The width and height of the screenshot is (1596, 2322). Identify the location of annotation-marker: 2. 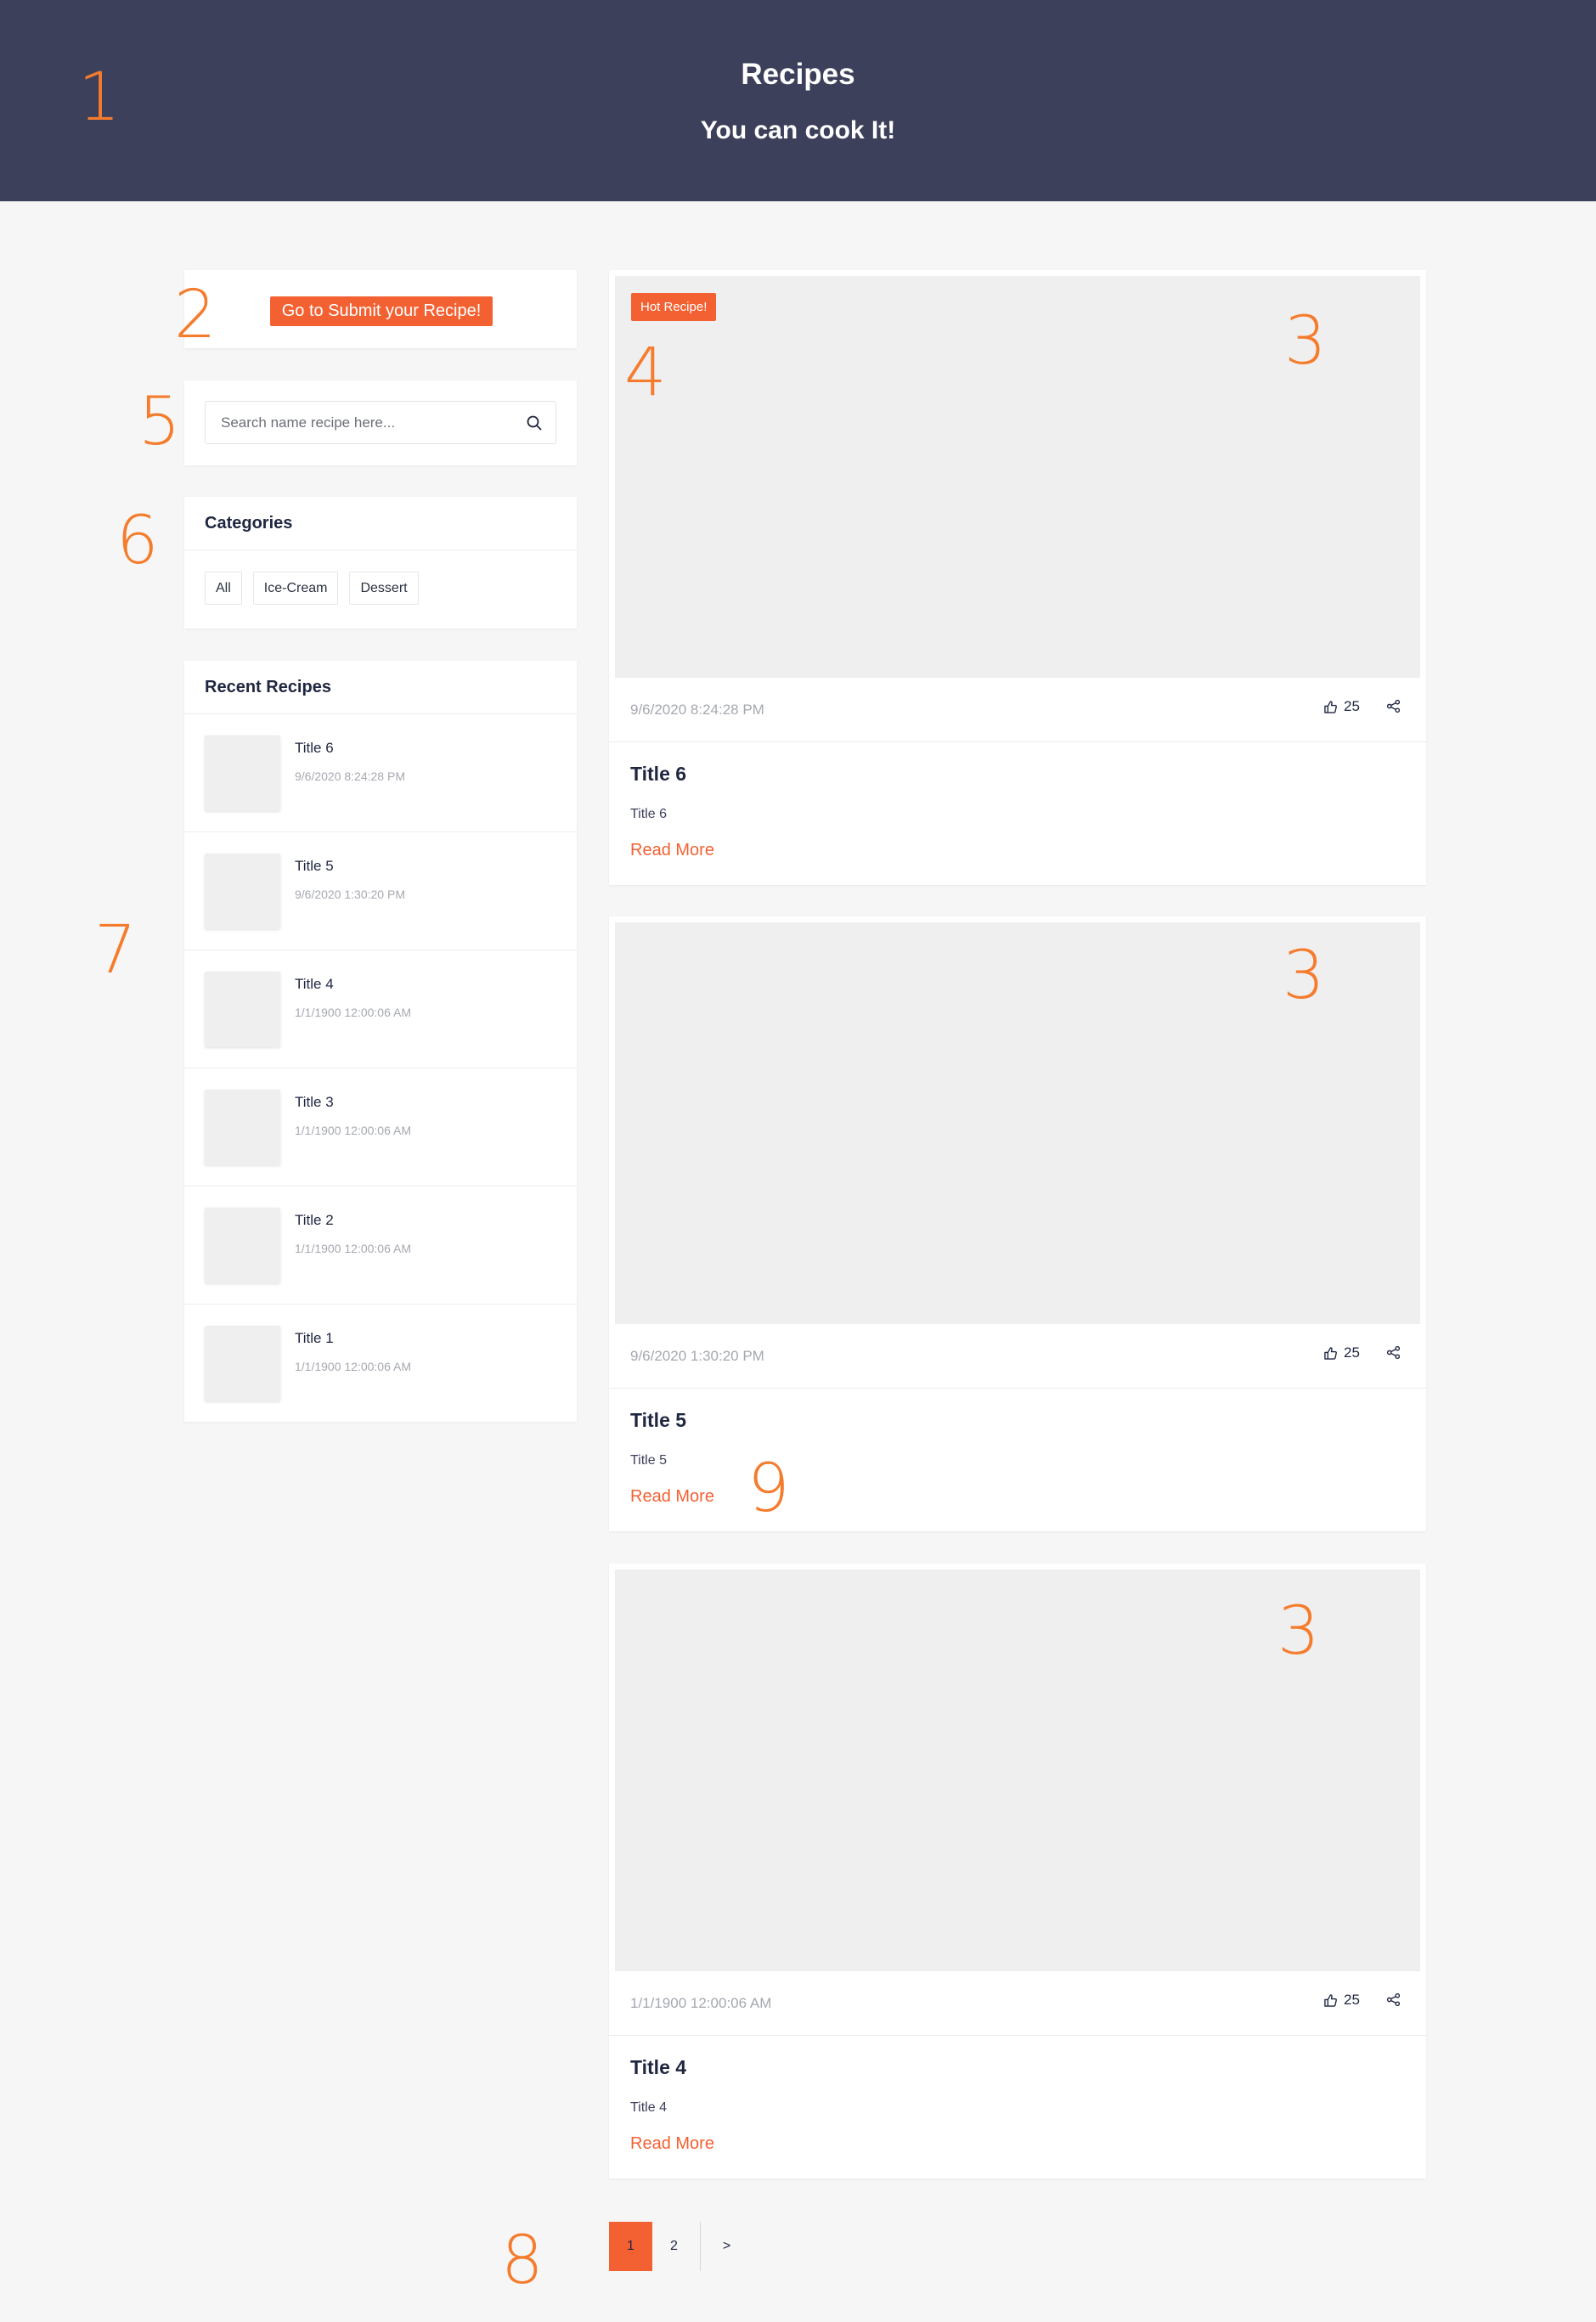
(195, 315).